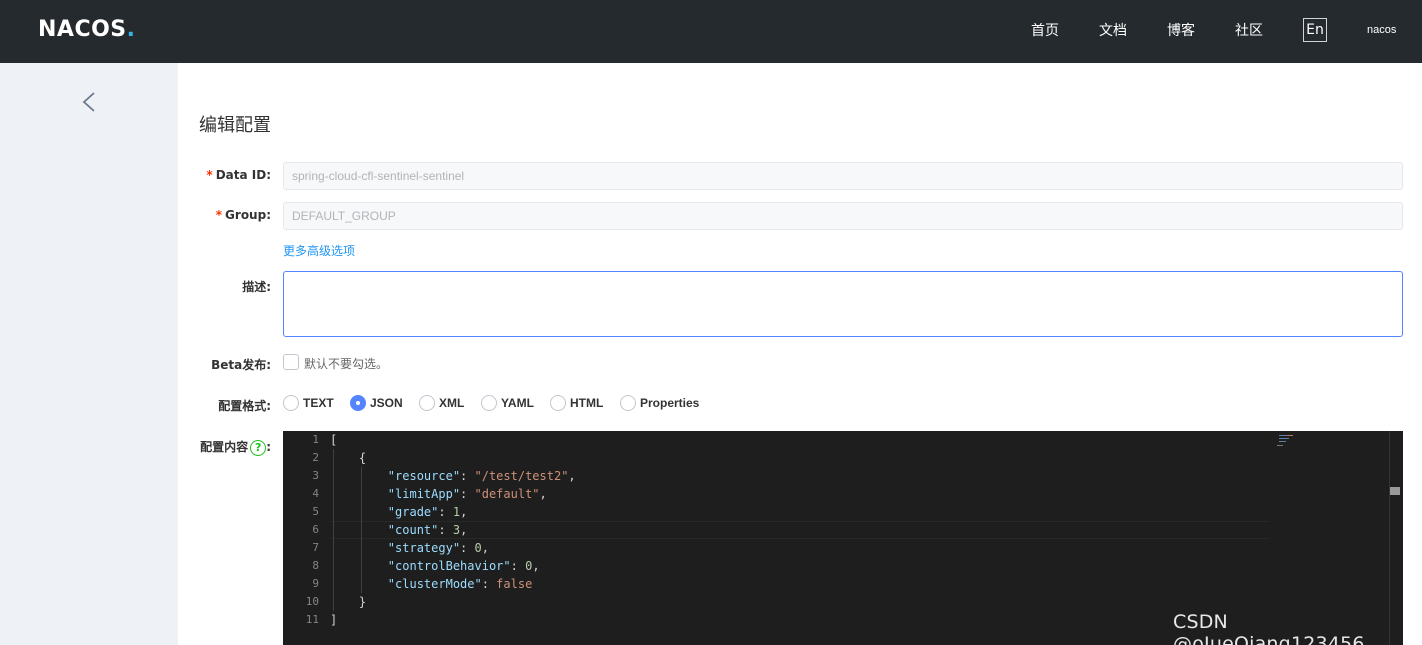  I want to click on top-navbar: NACOS. 首页 文档 博客 社区 En nacos, so click(711, 31).